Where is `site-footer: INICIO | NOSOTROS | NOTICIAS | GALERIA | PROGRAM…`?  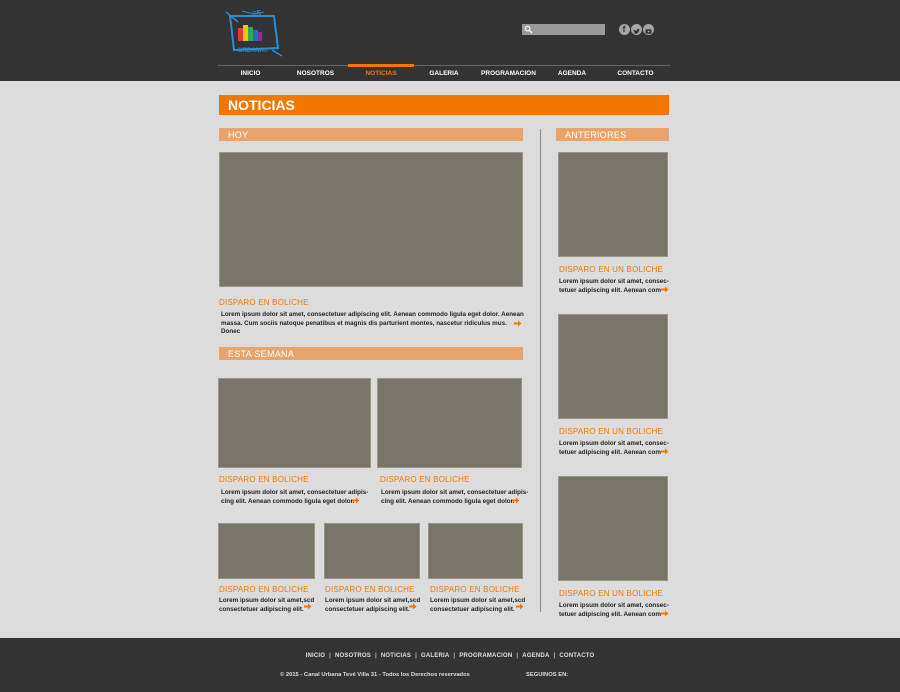 site-footer: INICIO | NOSOTROS | NOTICIAS | GALERIA | PROGRAM… is located at coordinates (450, 665).